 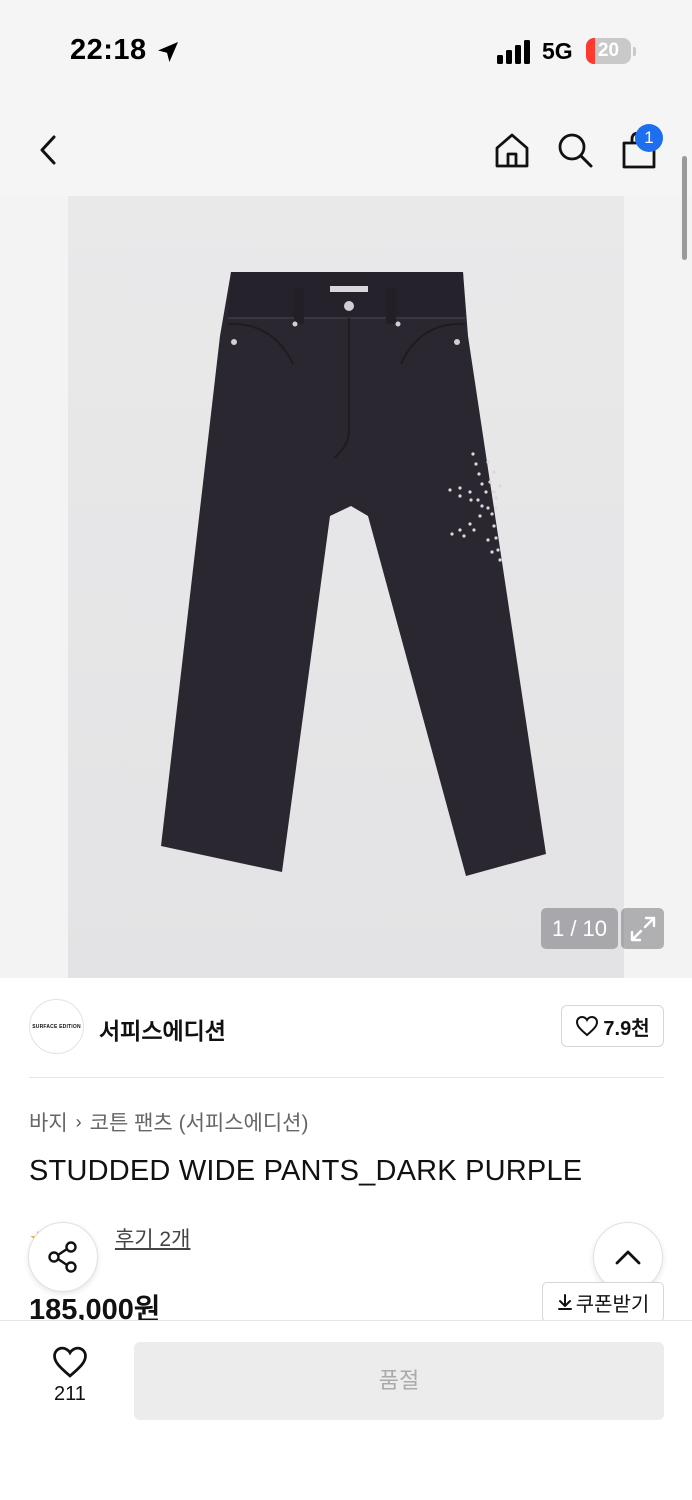 I want to click on brand-logo: SURFACE EDITION, so click(x=56, y=1026).